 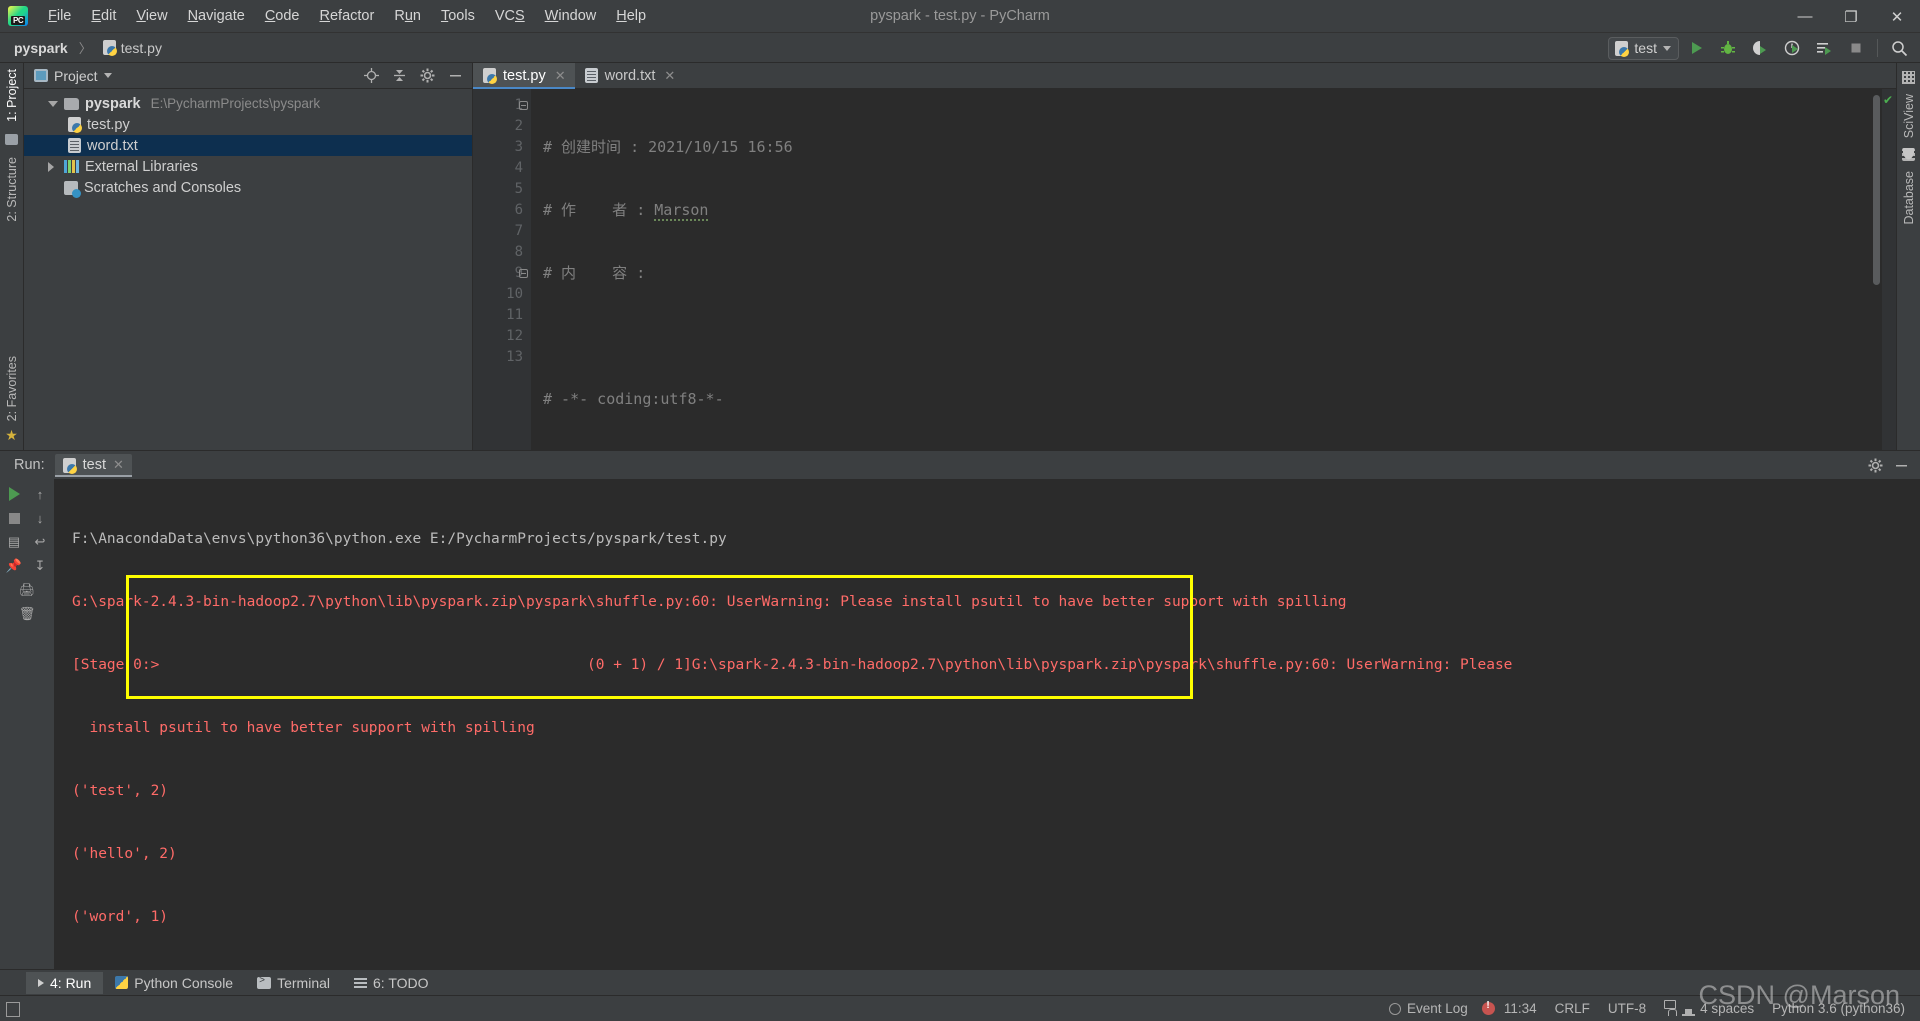 What do you see at coordinates (371, 76) in the screenshot?
I see `locate-target-icon` at bounding box center [371, 76].